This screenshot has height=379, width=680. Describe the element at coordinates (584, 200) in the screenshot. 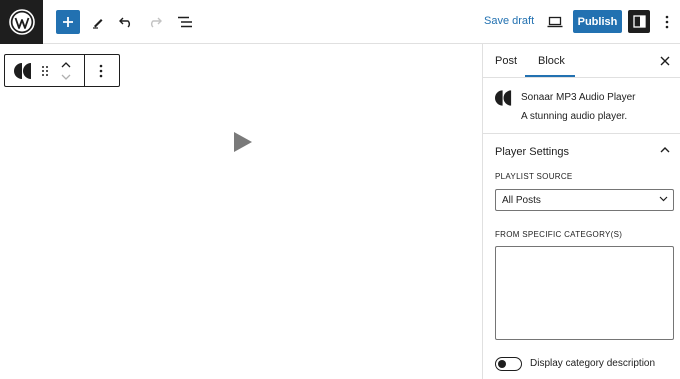

I see `playlist-source-select: All Posts` at that location.